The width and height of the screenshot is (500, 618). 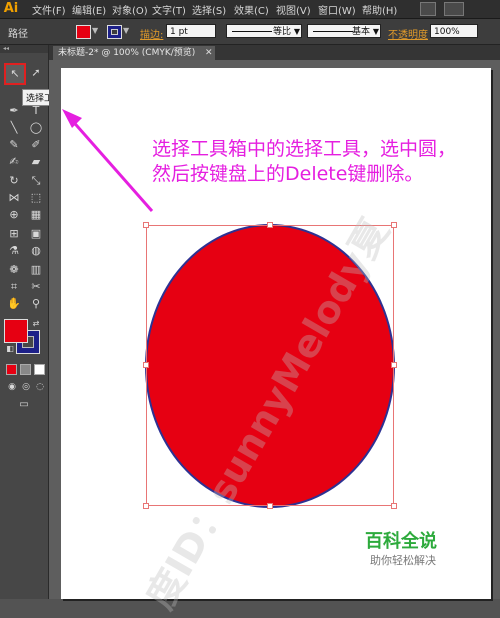 What do you see at coordinates (403, 560) in the screenshot?
I see `brand-subtitle: 助你轻松解决` at bounding box center [403, 560].